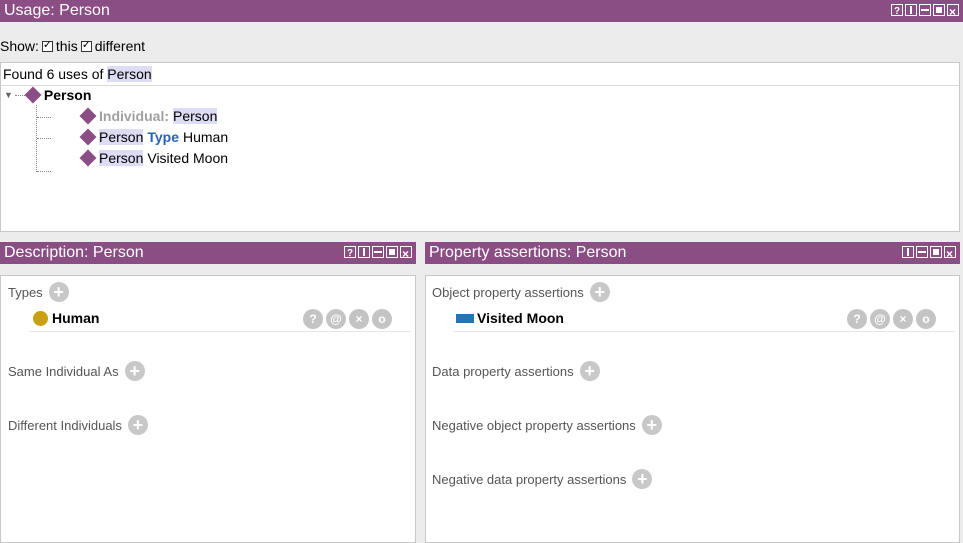 This screenshot has height=543, width=963. What do you see at coordinates (120, 46) in the screenshot?
I see `different-label: different` at bounding box center [120, 46].